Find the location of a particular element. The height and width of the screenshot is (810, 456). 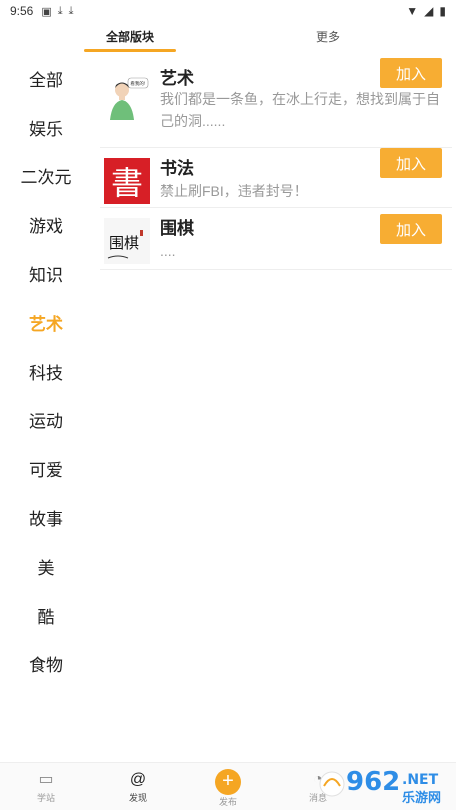

category-tech: 科技 is located at coordinates (46, 371).